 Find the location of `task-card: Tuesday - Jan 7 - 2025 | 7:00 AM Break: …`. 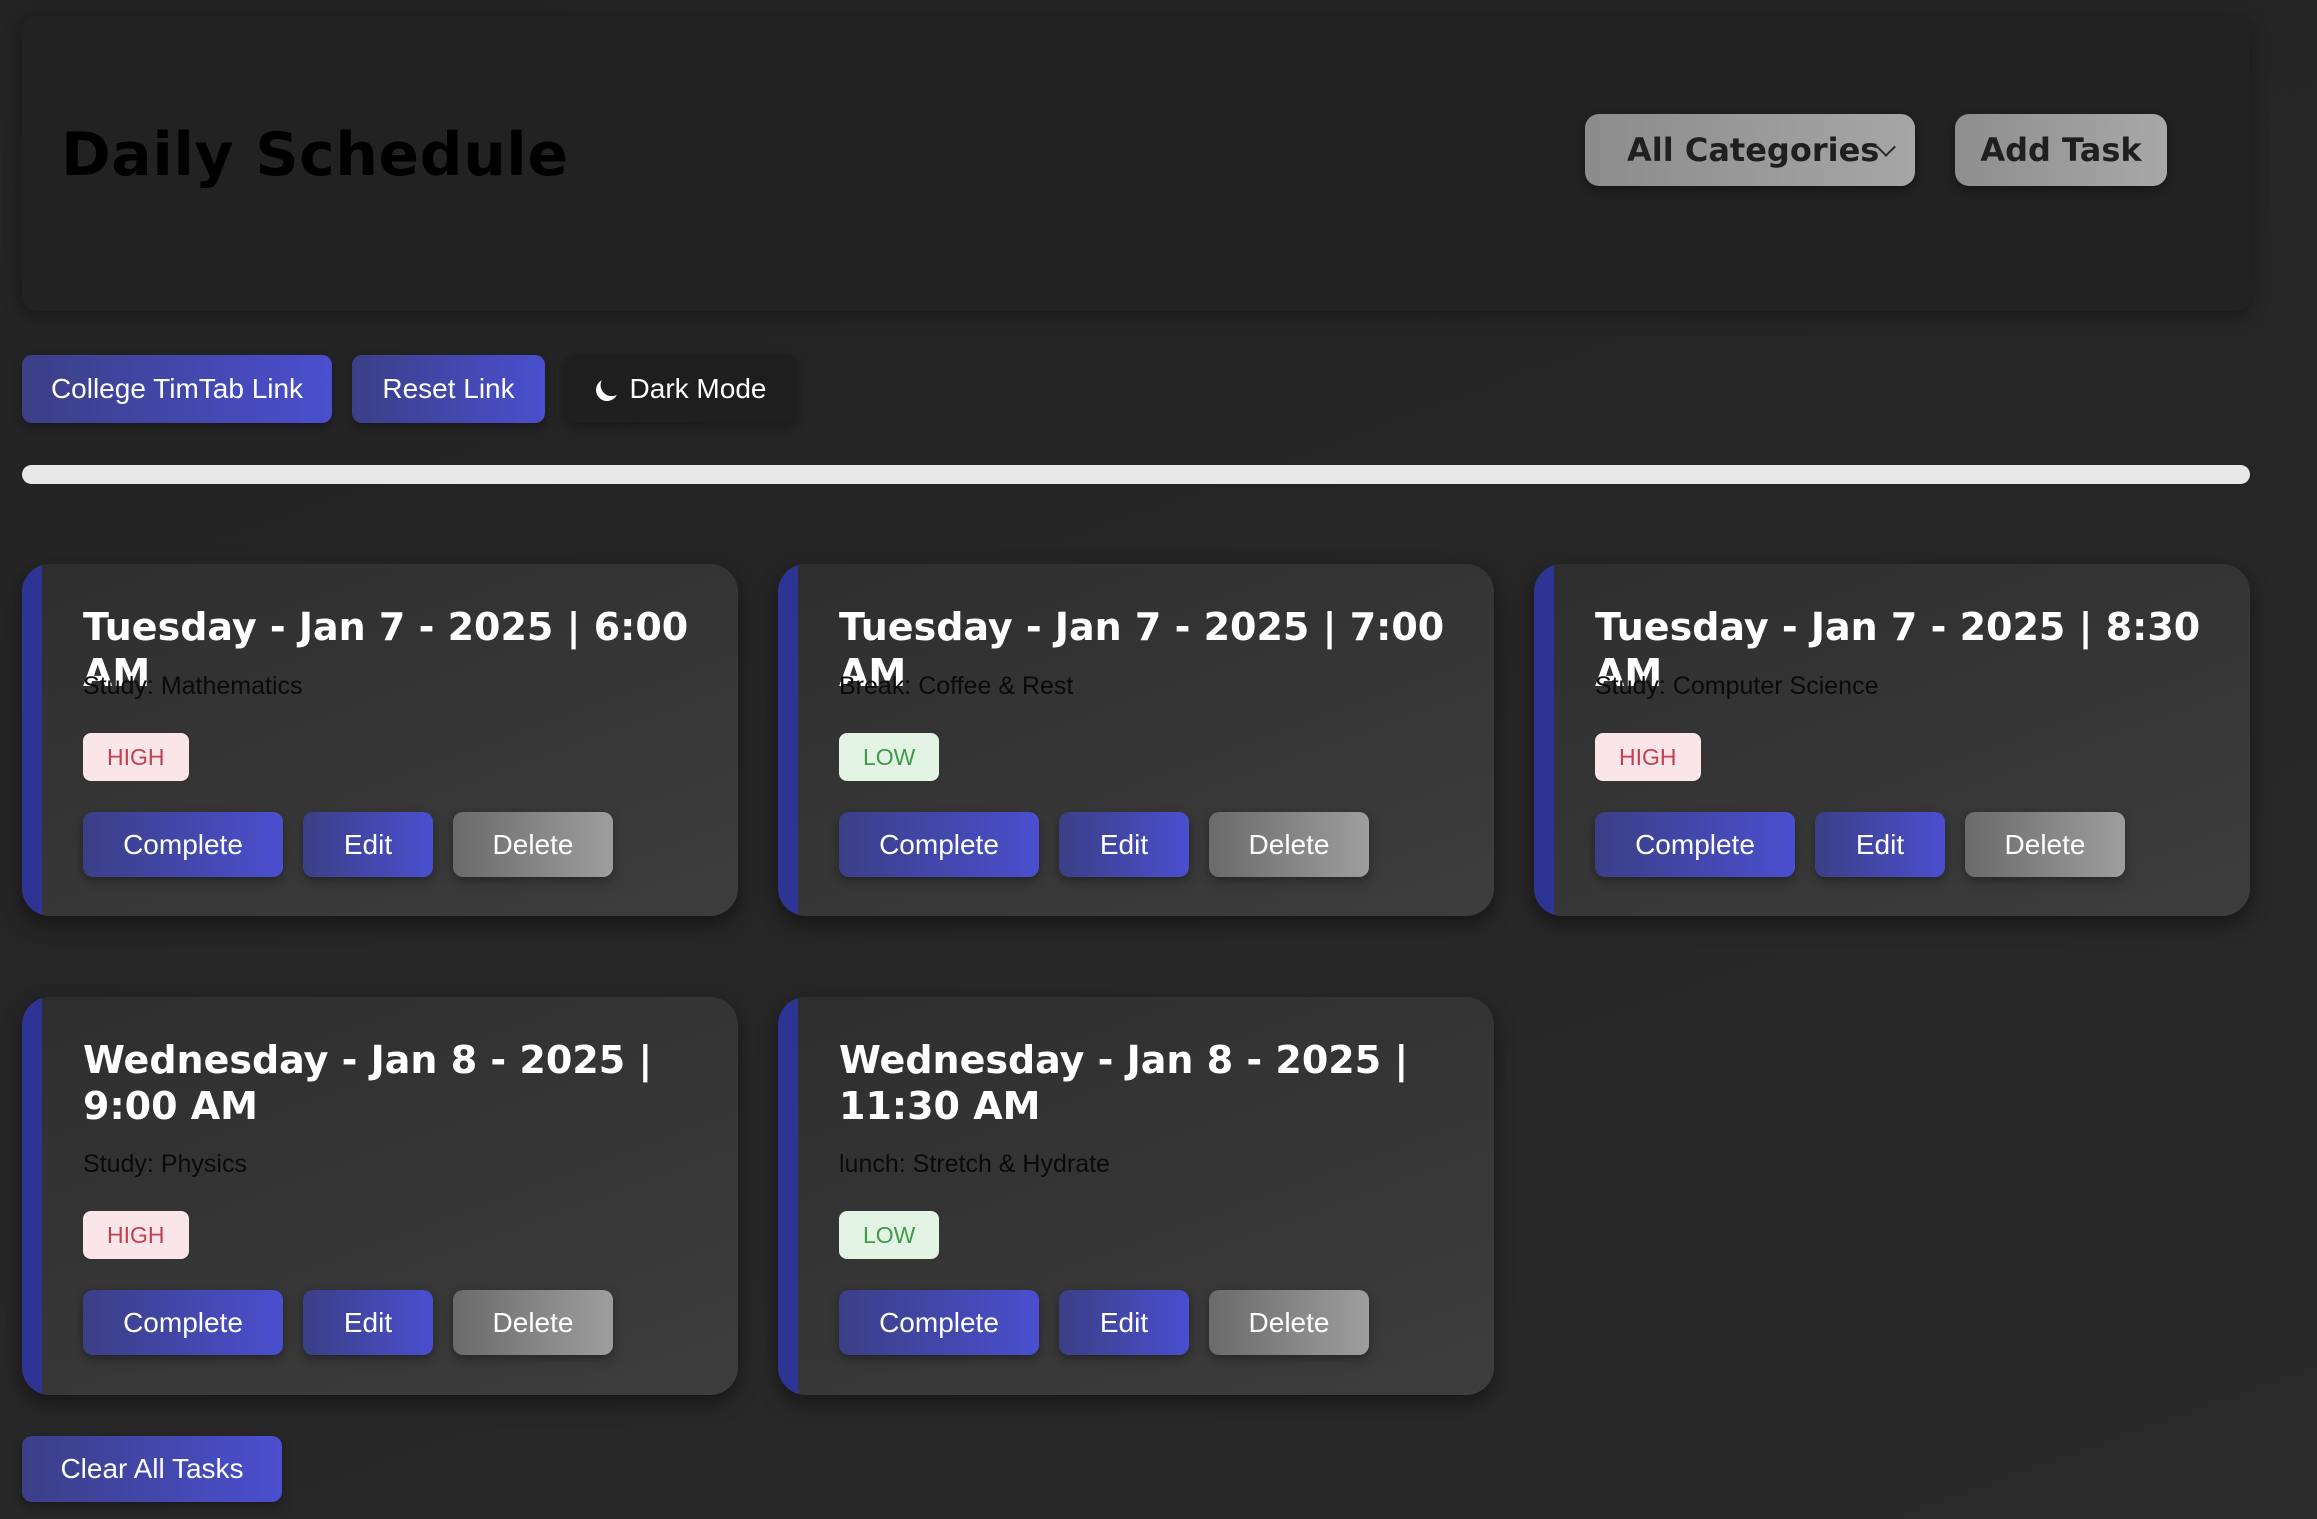

task-card: Tuesday - Jan 7 - 2025 | 7:00 AM Break: … is located at coordinates (1136, 740).